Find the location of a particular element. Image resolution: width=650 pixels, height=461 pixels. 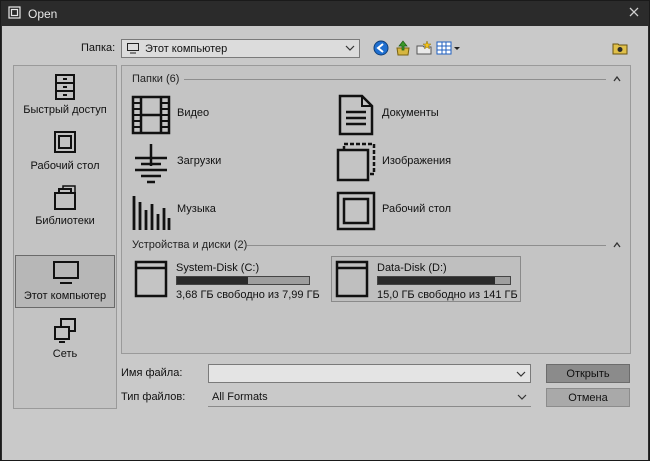

place-quick-access: Быстрый доступ is located at coordinates (65, 97).